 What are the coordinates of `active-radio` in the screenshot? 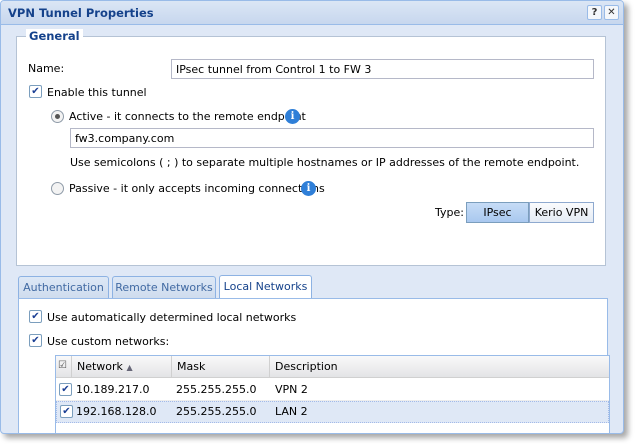 It's located at (57, 116).